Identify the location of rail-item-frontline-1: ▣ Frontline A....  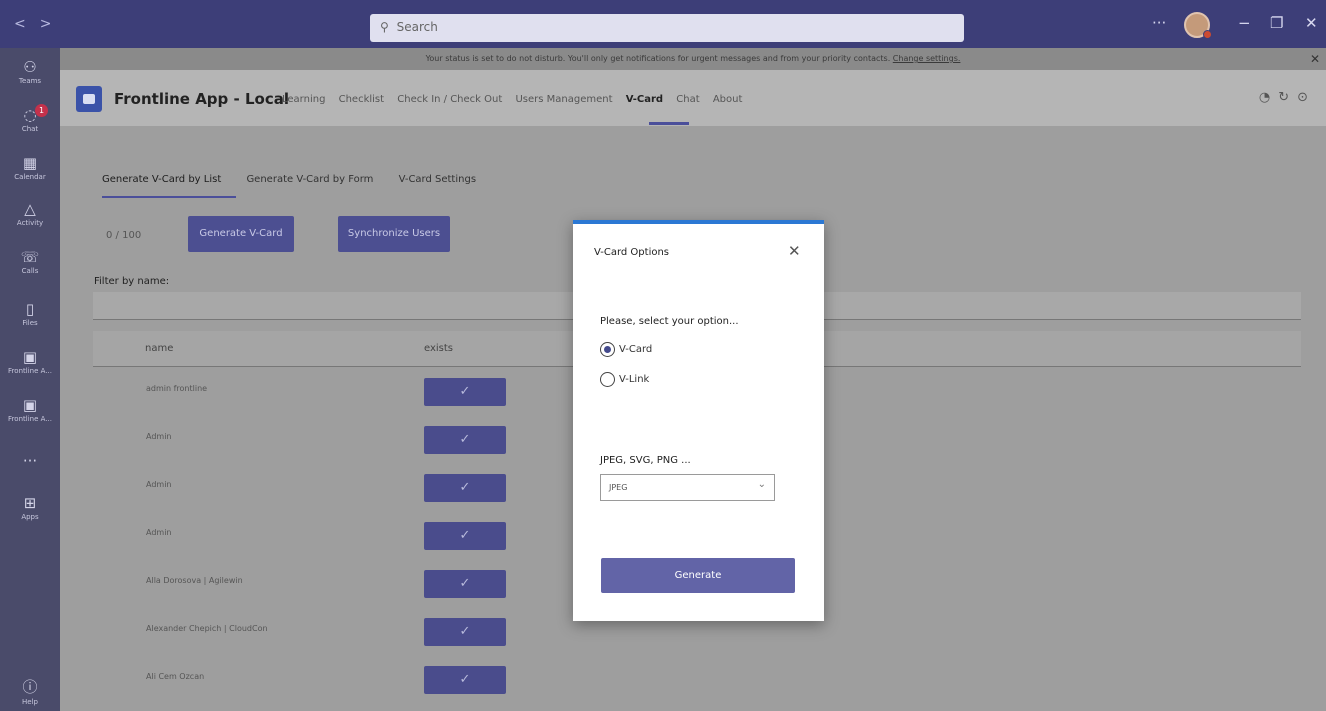
(30, 361).